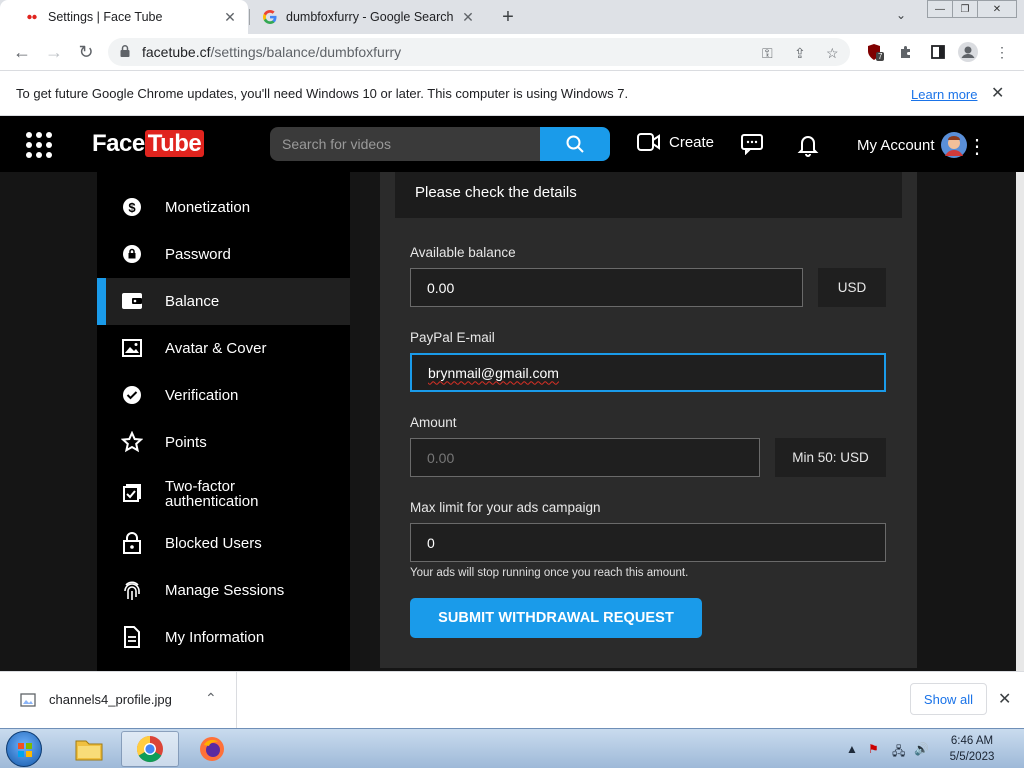 The image size is (1024, 768). What do you see at coordinates (997, 93) in the screenshot?
I see `close-infobar-icon: ✕` at bounding box center [997, 93].